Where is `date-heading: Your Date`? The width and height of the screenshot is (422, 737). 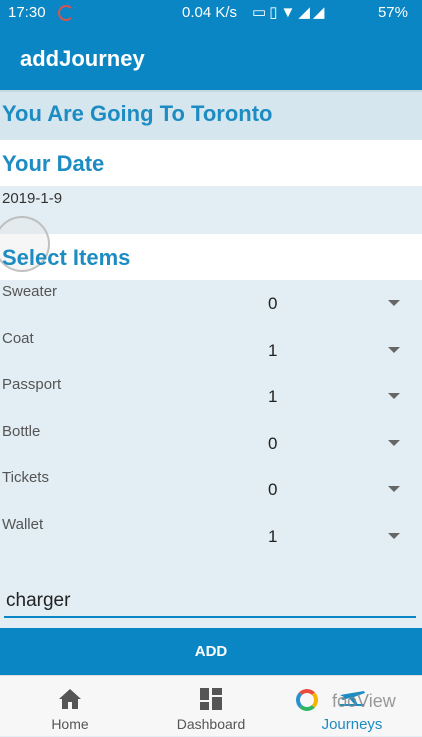 date-heading: Your Date is located at coordinates (53, 163).